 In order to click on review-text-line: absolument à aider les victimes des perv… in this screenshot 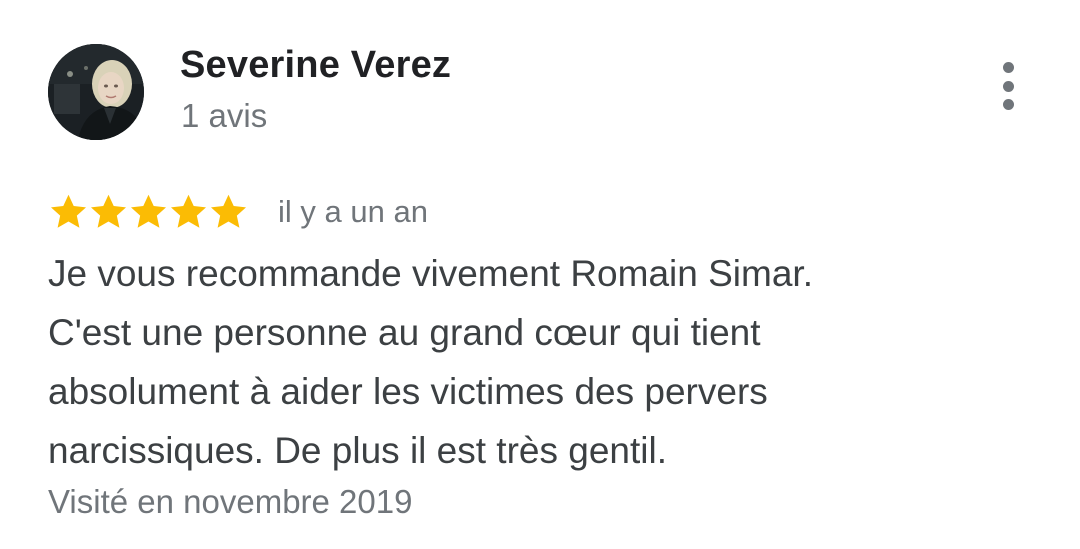, I will do `click(408, 391)`.